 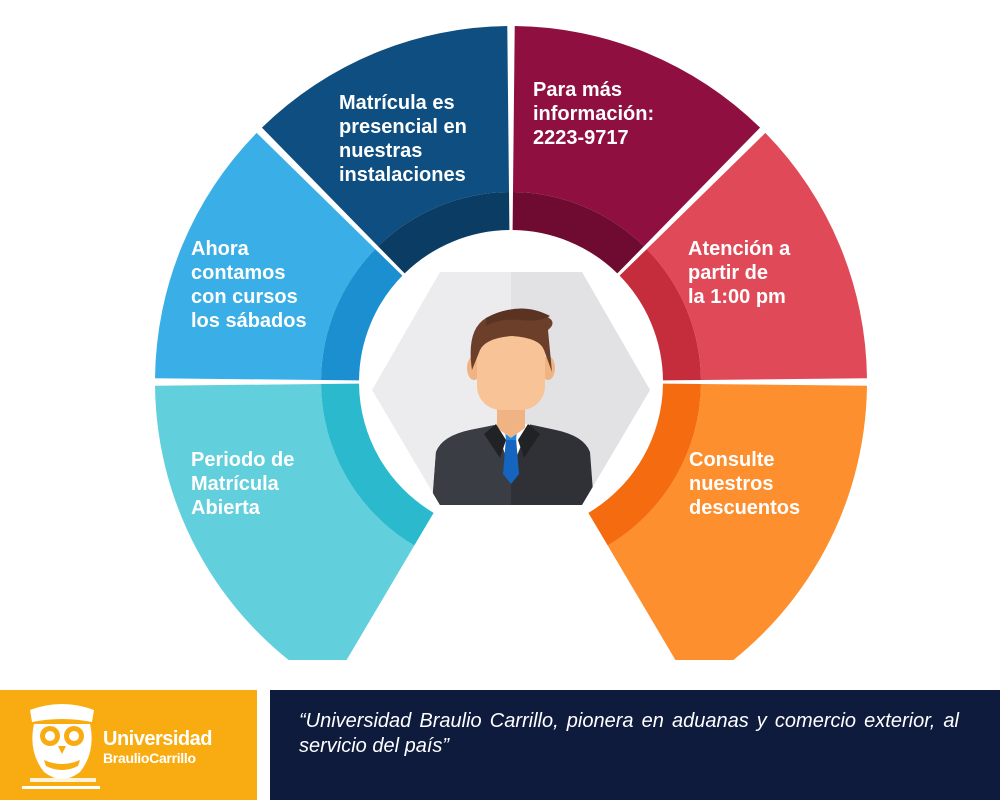 What do you see at coordinates (238, 273) in the screenshot?
I see `segment-line: contamos` at bounding box center [238, 273].